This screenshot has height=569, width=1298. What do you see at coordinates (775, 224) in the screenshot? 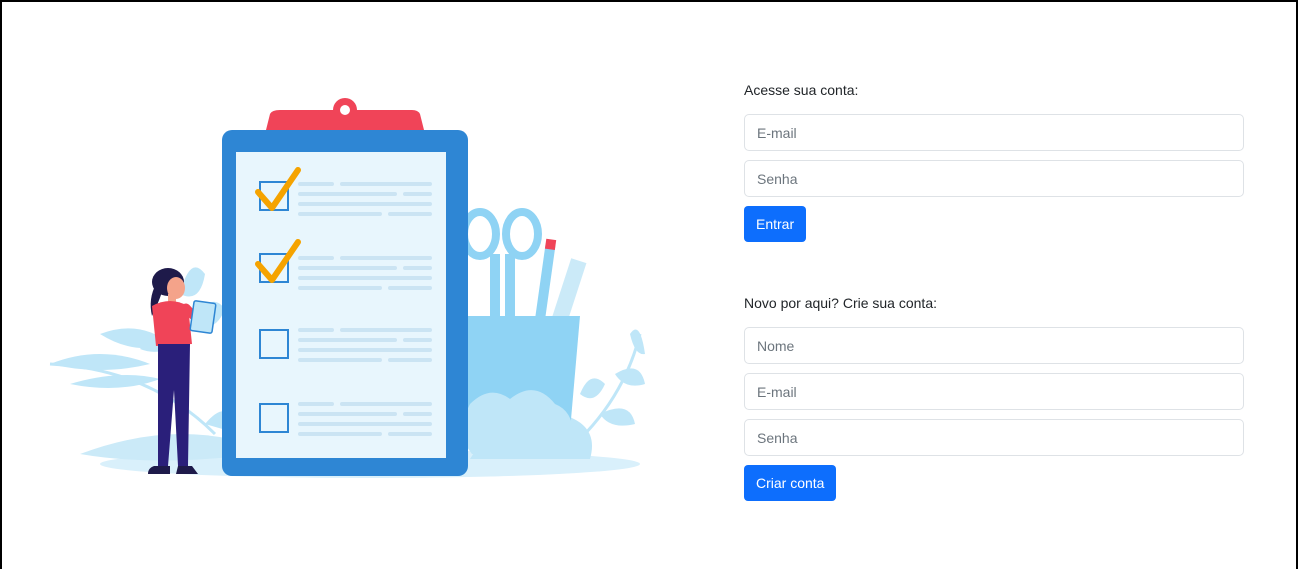
I see `login-submit-button: Entrar` at bounding box center [775, 224].